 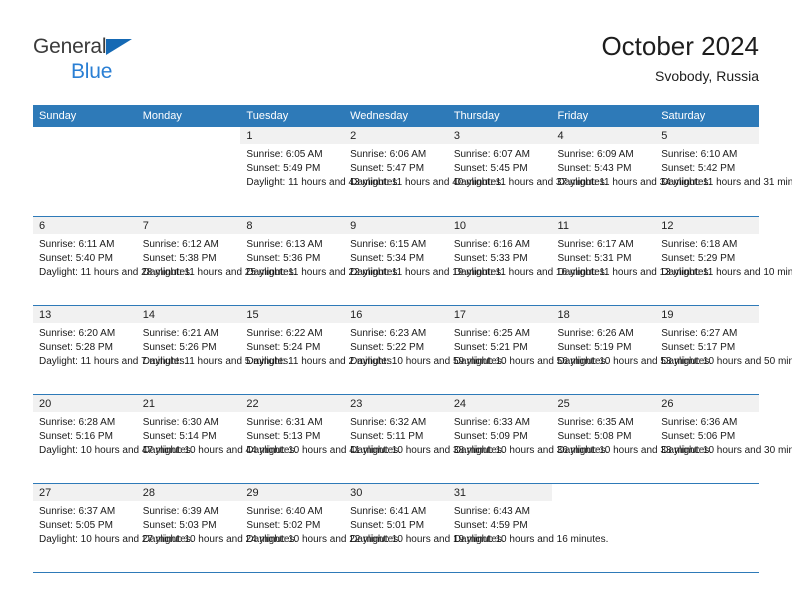 I want to click on daylight-duration: Daylight: 11 hours and 43 minutes., so click(x=323, y=183).